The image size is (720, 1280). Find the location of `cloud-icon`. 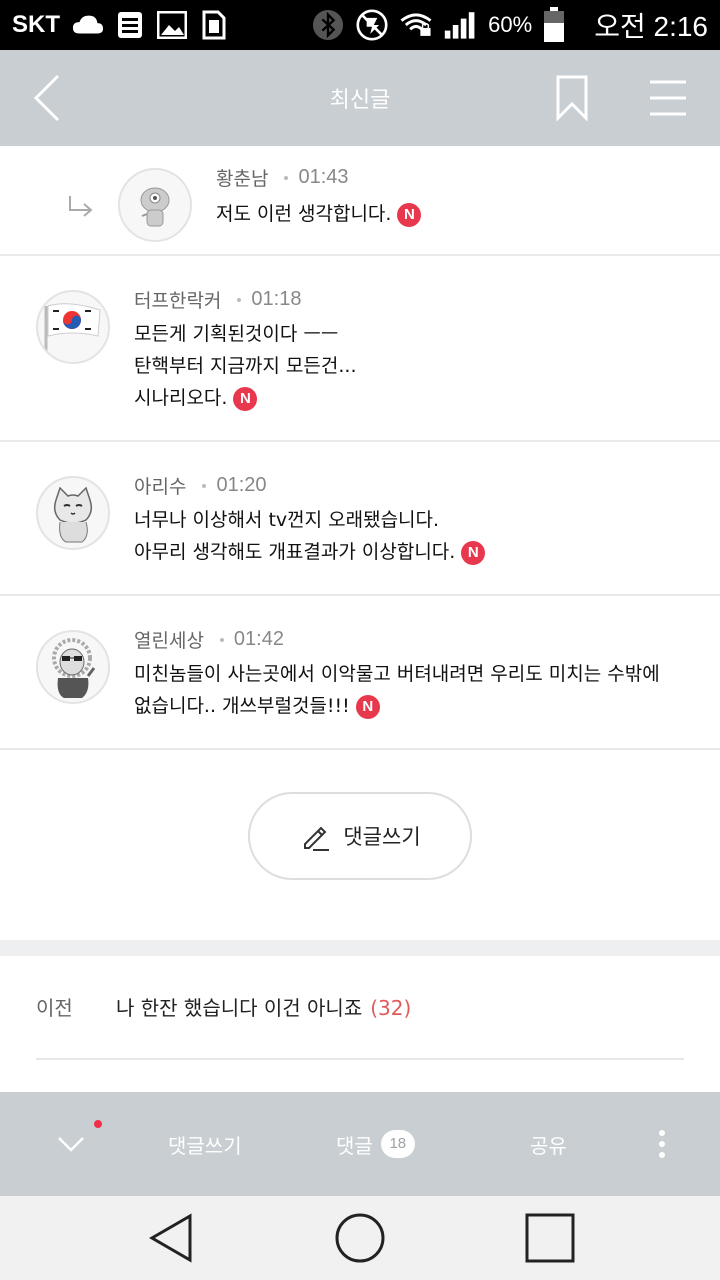

cloud-icon is located at coordinates (88, 25).